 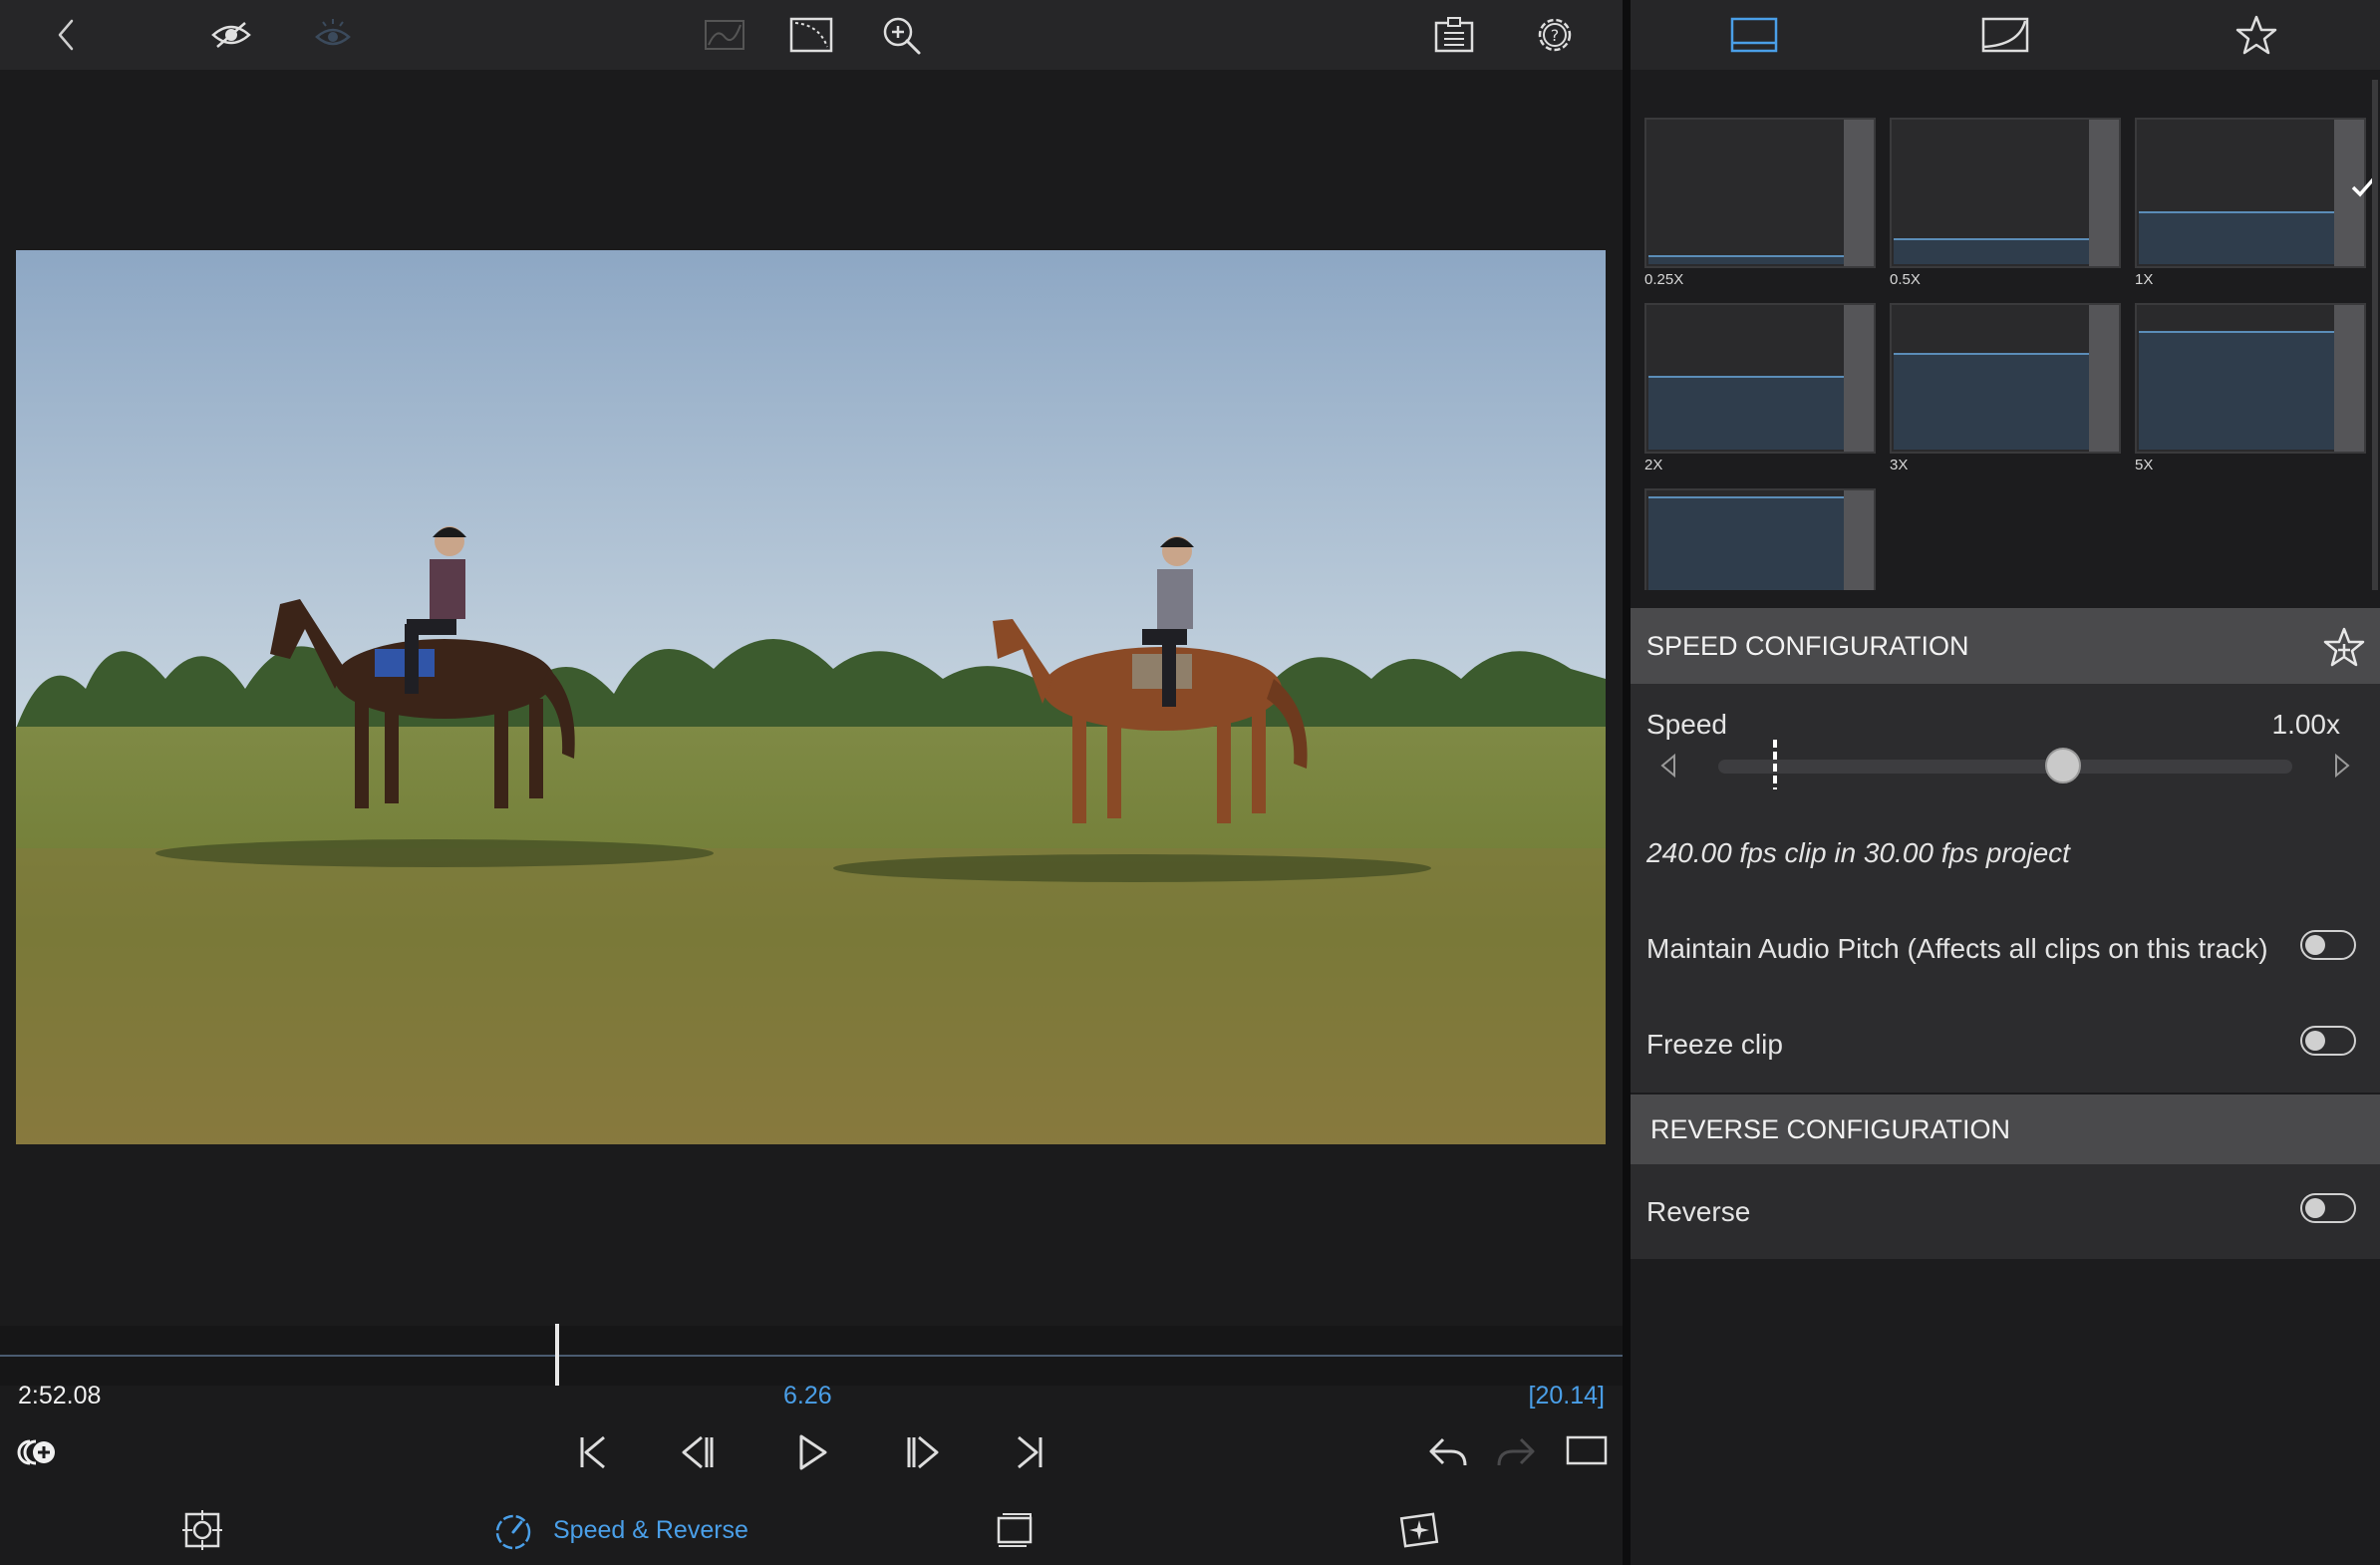 What do you see at coordinates (2005, 646) in the screenshot?
I see `speed-config-header: SPEED CONFIGURATION` at bounding box center [2005, 646].